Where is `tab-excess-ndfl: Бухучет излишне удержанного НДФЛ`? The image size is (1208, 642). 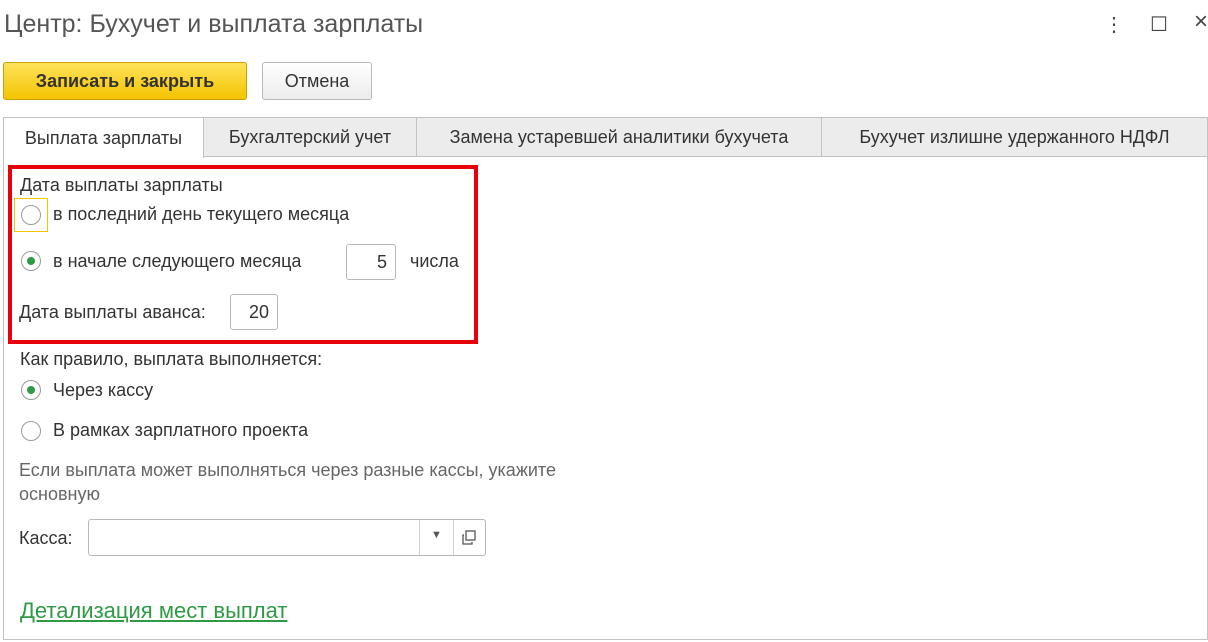
tab-excess-ndfl: Бухучет излишне удержанного НДФЛ is located at coordinates (1014, 137).